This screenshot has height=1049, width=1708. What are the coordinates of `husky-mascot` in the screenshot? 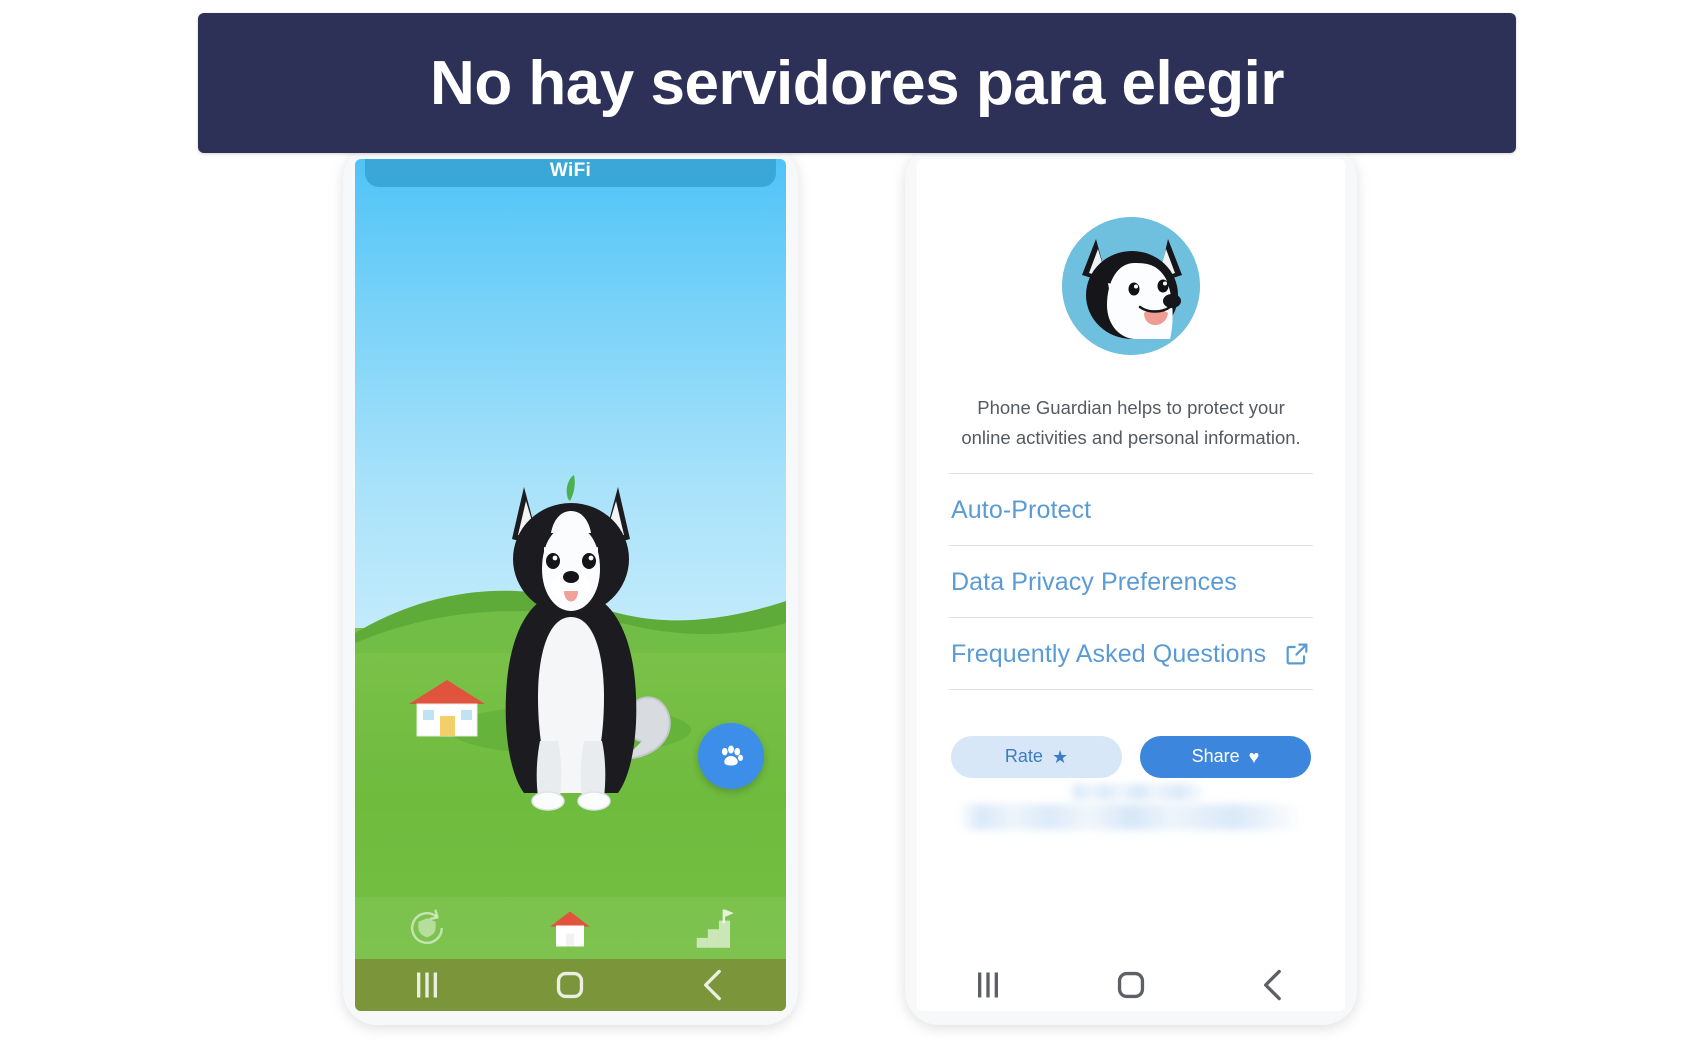 It's located at (571, 641).